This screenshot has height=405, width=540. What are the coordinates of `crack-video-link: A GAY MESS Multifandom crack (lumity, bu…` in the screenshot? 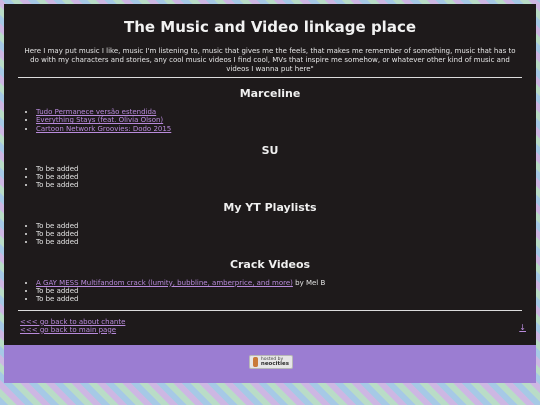 It's located at (164, 283).